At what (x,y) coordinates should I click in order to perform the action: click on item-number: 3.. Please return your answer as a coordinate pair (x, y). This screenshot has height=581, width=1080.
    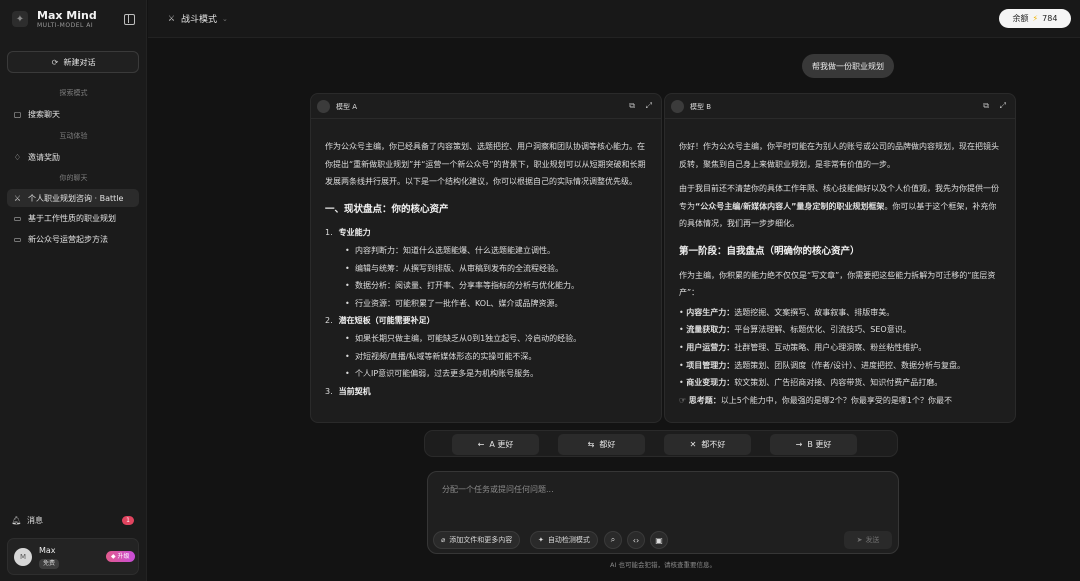
    Looking at the image, I should click on (329, 391).